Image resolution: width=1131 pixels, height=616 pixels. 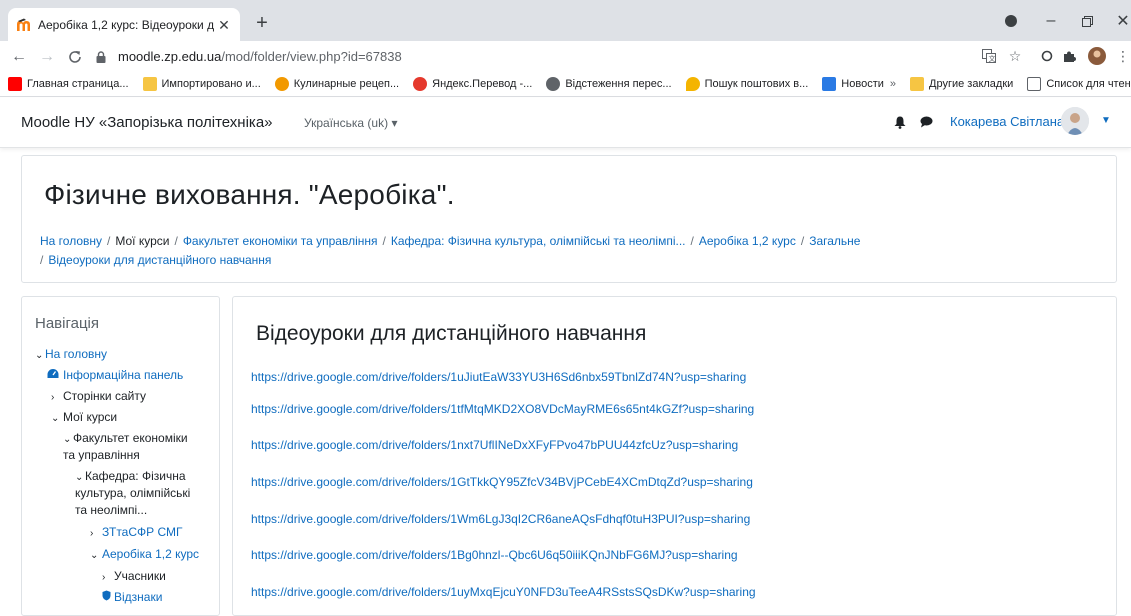 I want to click on extensions-puzzle-icon, so click(x=1069, y=56).